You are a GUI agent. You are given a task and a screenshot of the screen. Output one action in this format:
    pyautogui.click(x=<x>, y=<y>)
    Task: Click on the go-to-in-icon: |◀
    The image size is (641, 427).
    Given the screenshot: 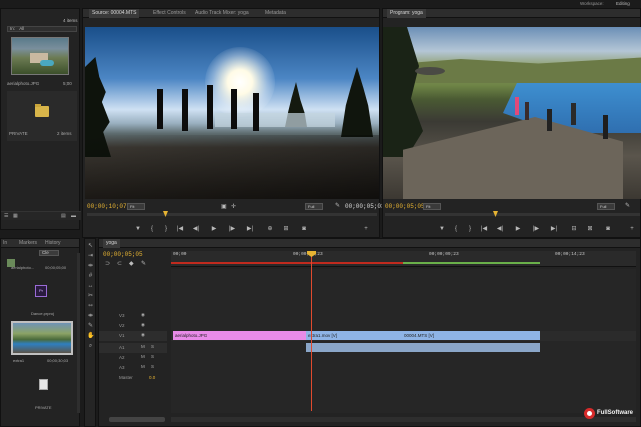 What is the action you would take?
    pyautogui.click(x=180, y=229)
    